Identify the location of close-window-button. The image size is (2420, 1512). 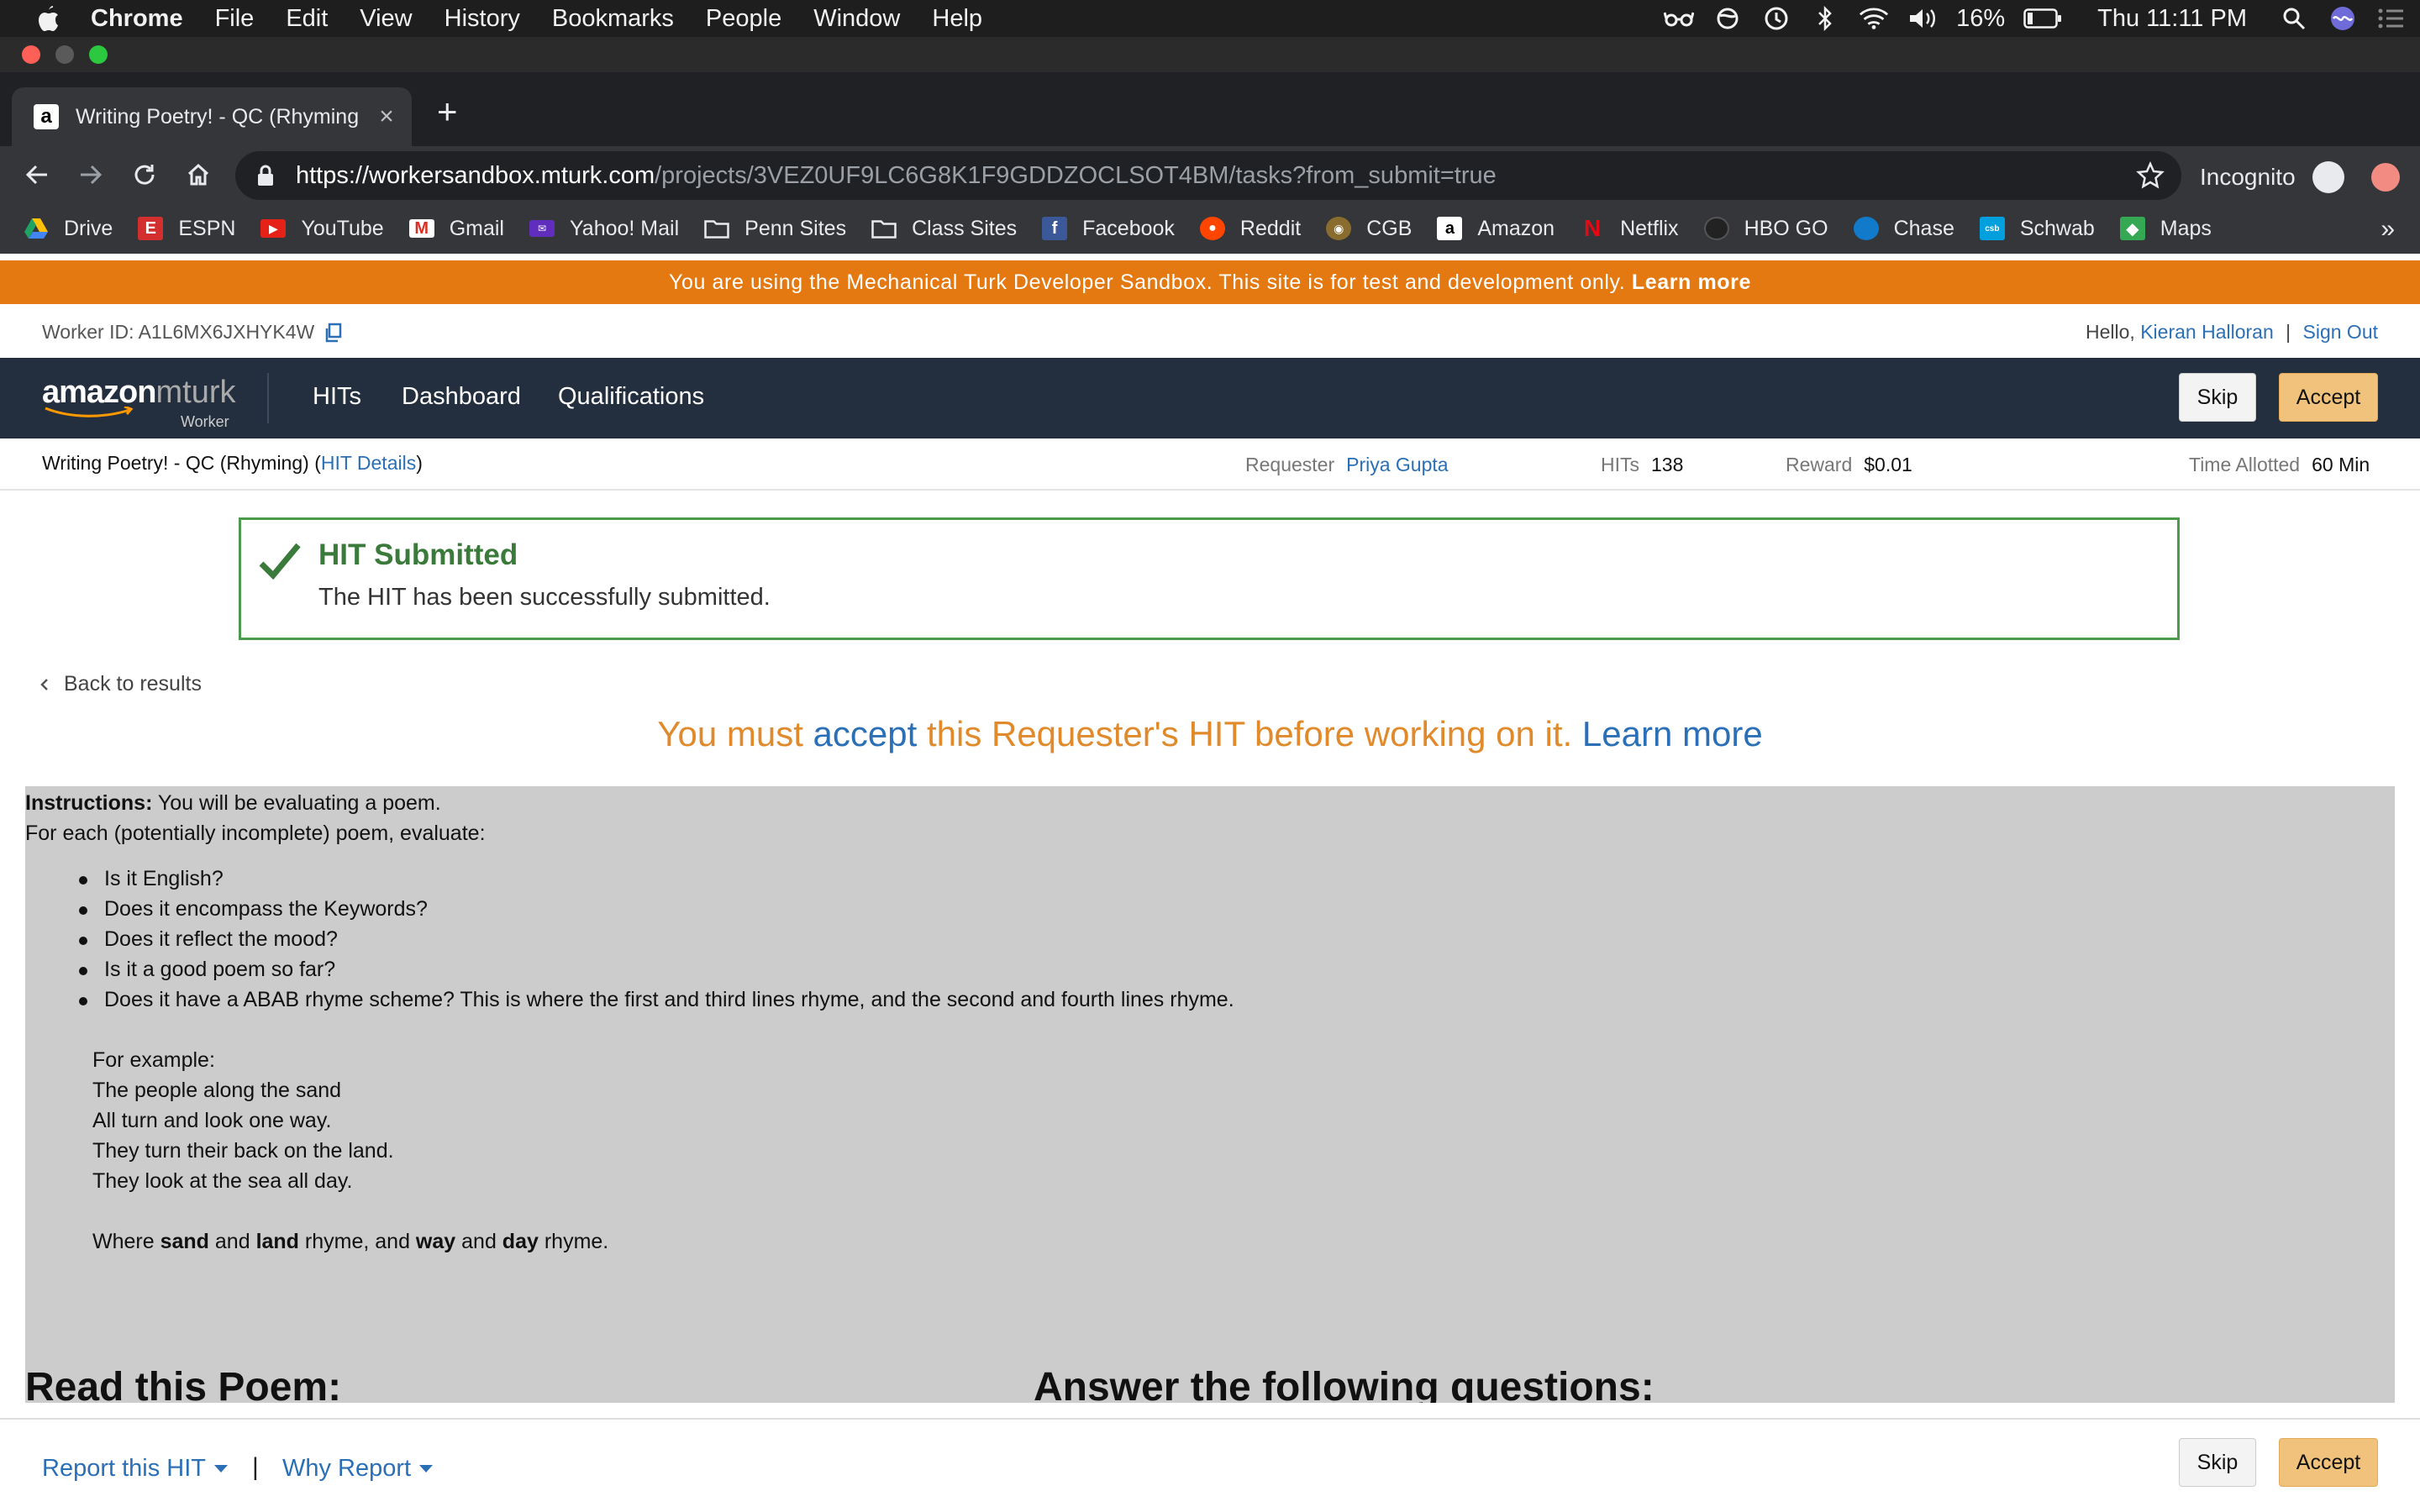
(31, 54).